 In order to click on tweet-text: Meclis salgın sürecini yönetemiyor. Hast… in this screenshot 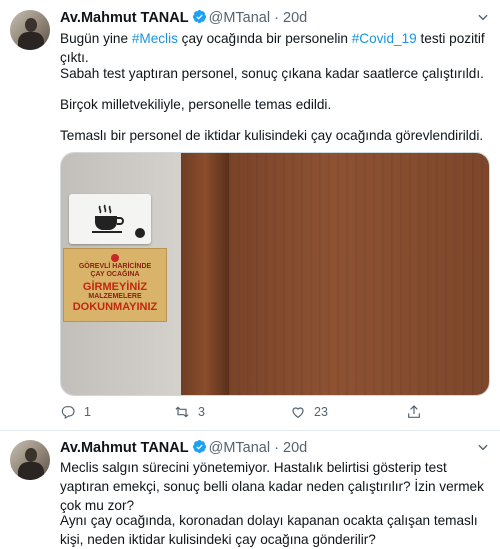, I will do `click(275, 486)`.